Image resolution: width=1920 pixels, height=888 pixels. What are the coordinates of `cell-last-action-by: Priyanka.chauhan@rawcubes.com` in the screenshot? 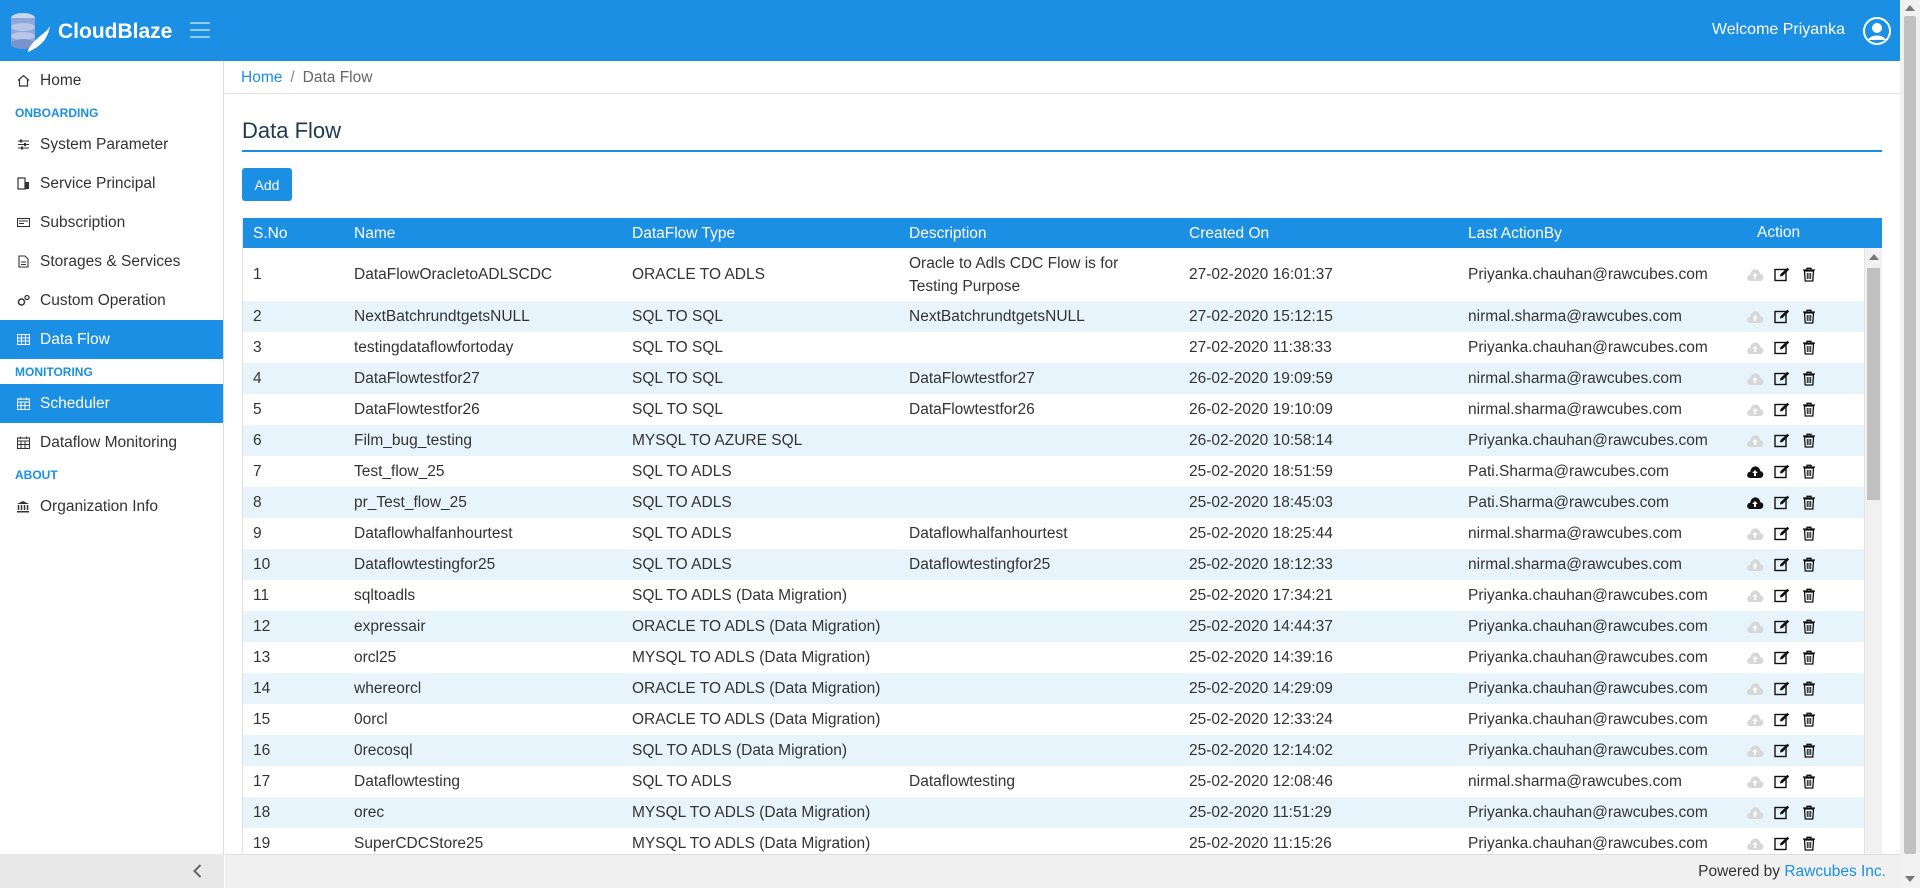 It's located at (1588, 750).